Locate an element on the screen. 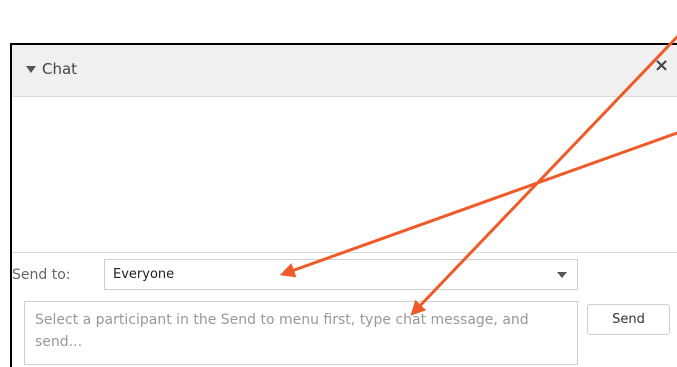 This screenshot has width=677, height=367. send-to-label: Send to: is located at coordinates (41, 275).